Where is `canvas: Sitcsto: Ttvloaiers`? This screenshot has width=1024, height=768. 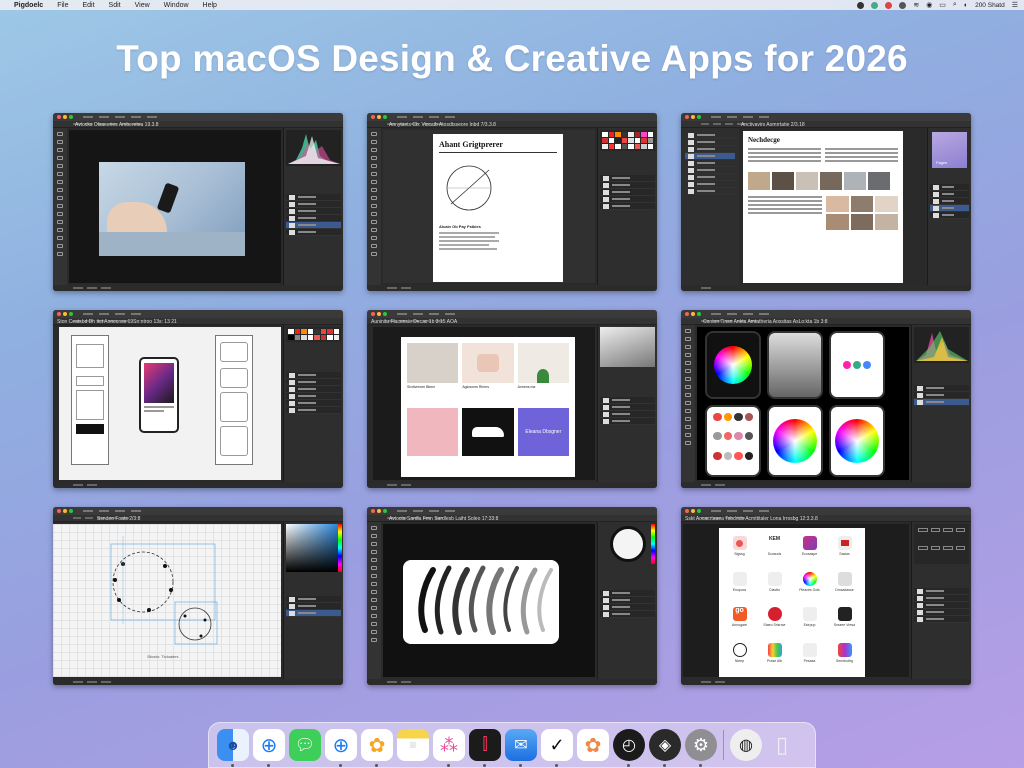
canvas: Sitcsto: Ttvloaiers is located at coordinates (167, 600).